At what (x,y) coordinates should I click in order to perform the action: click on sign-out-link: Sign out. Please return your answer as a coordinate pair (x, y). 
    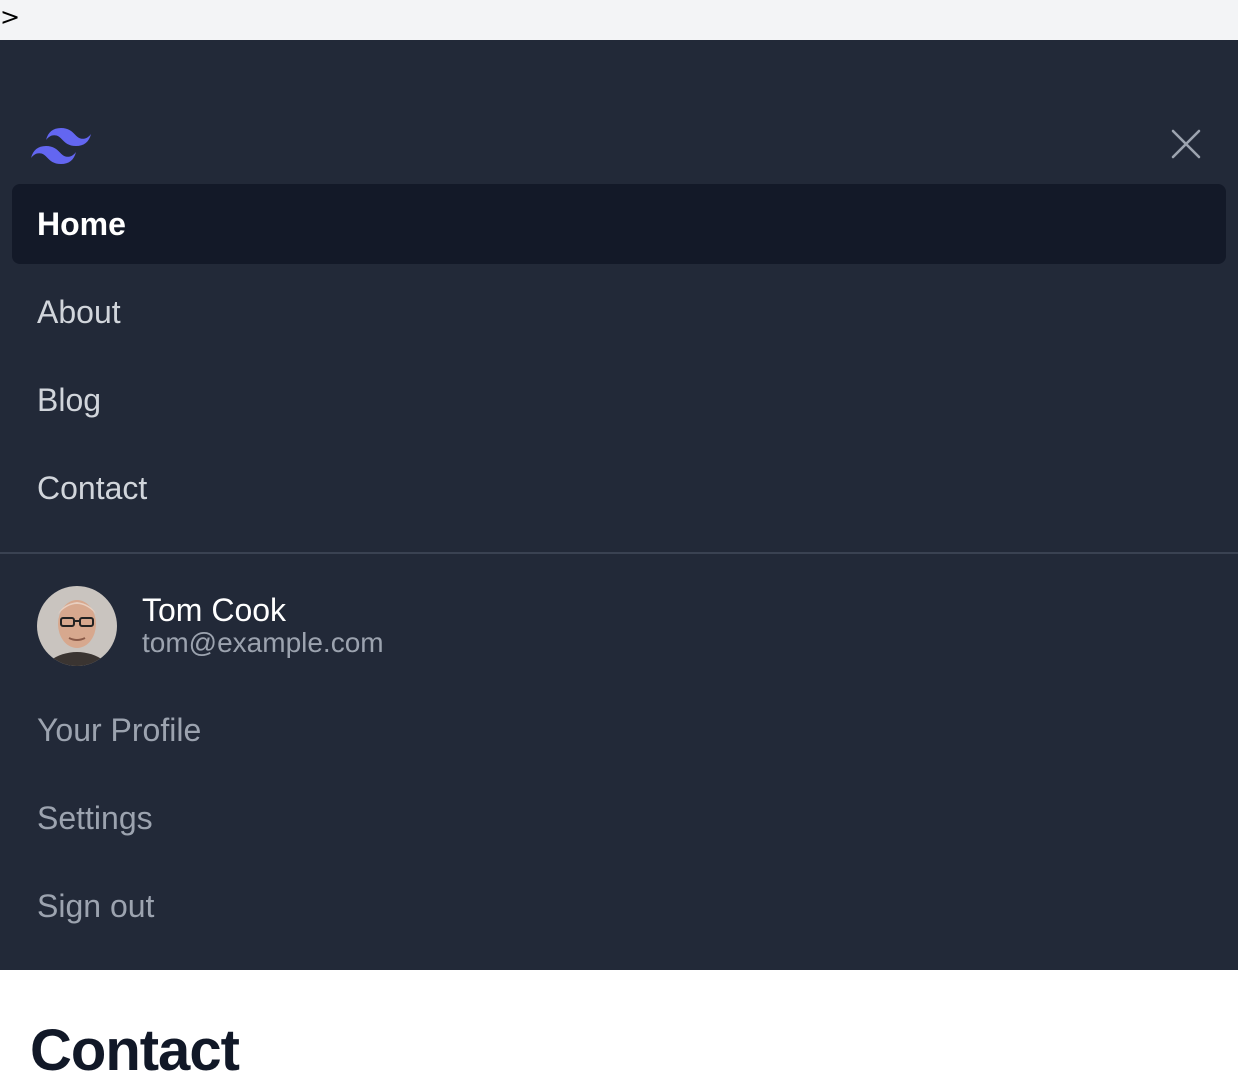
    Looking at the image, I should click on (619, 906).